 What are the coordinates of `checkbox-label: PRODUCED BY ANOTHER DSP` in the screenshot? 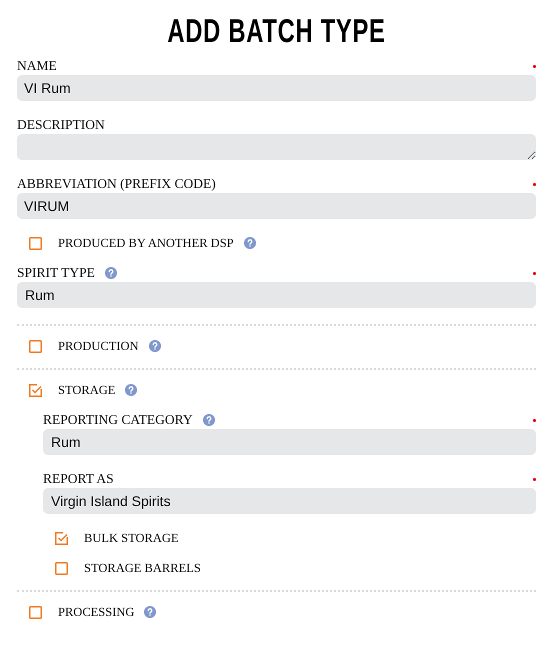 It's located at (146, 243).